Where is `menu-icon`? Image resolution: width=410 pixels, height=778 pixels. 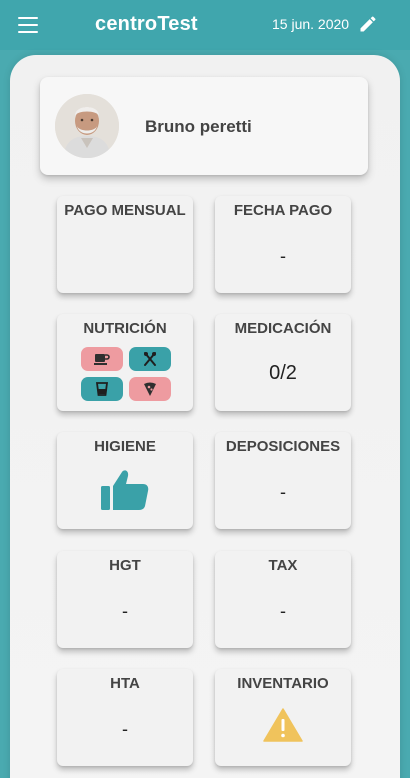 menu-icon is located at coordinates (28, 25).